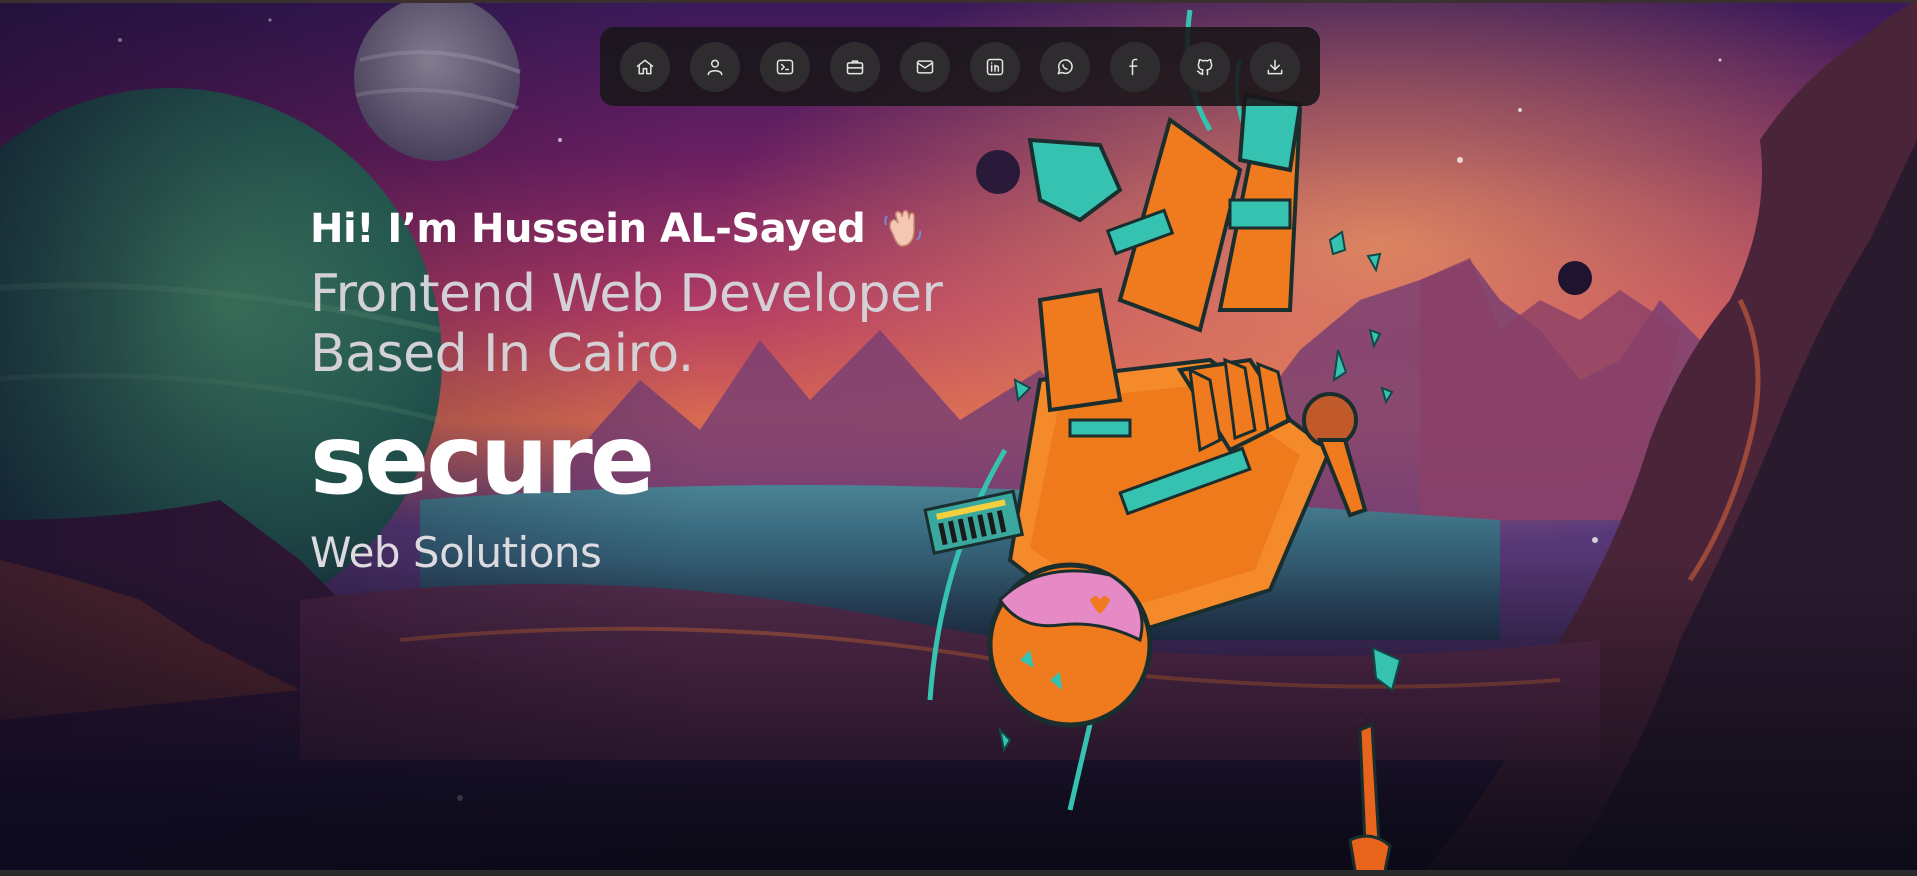 The height and width of the screenshot is (876, 1917). Describe the element at coordinates (482, 460) in the screenshot. I see `rotating-word: secure` at that location.